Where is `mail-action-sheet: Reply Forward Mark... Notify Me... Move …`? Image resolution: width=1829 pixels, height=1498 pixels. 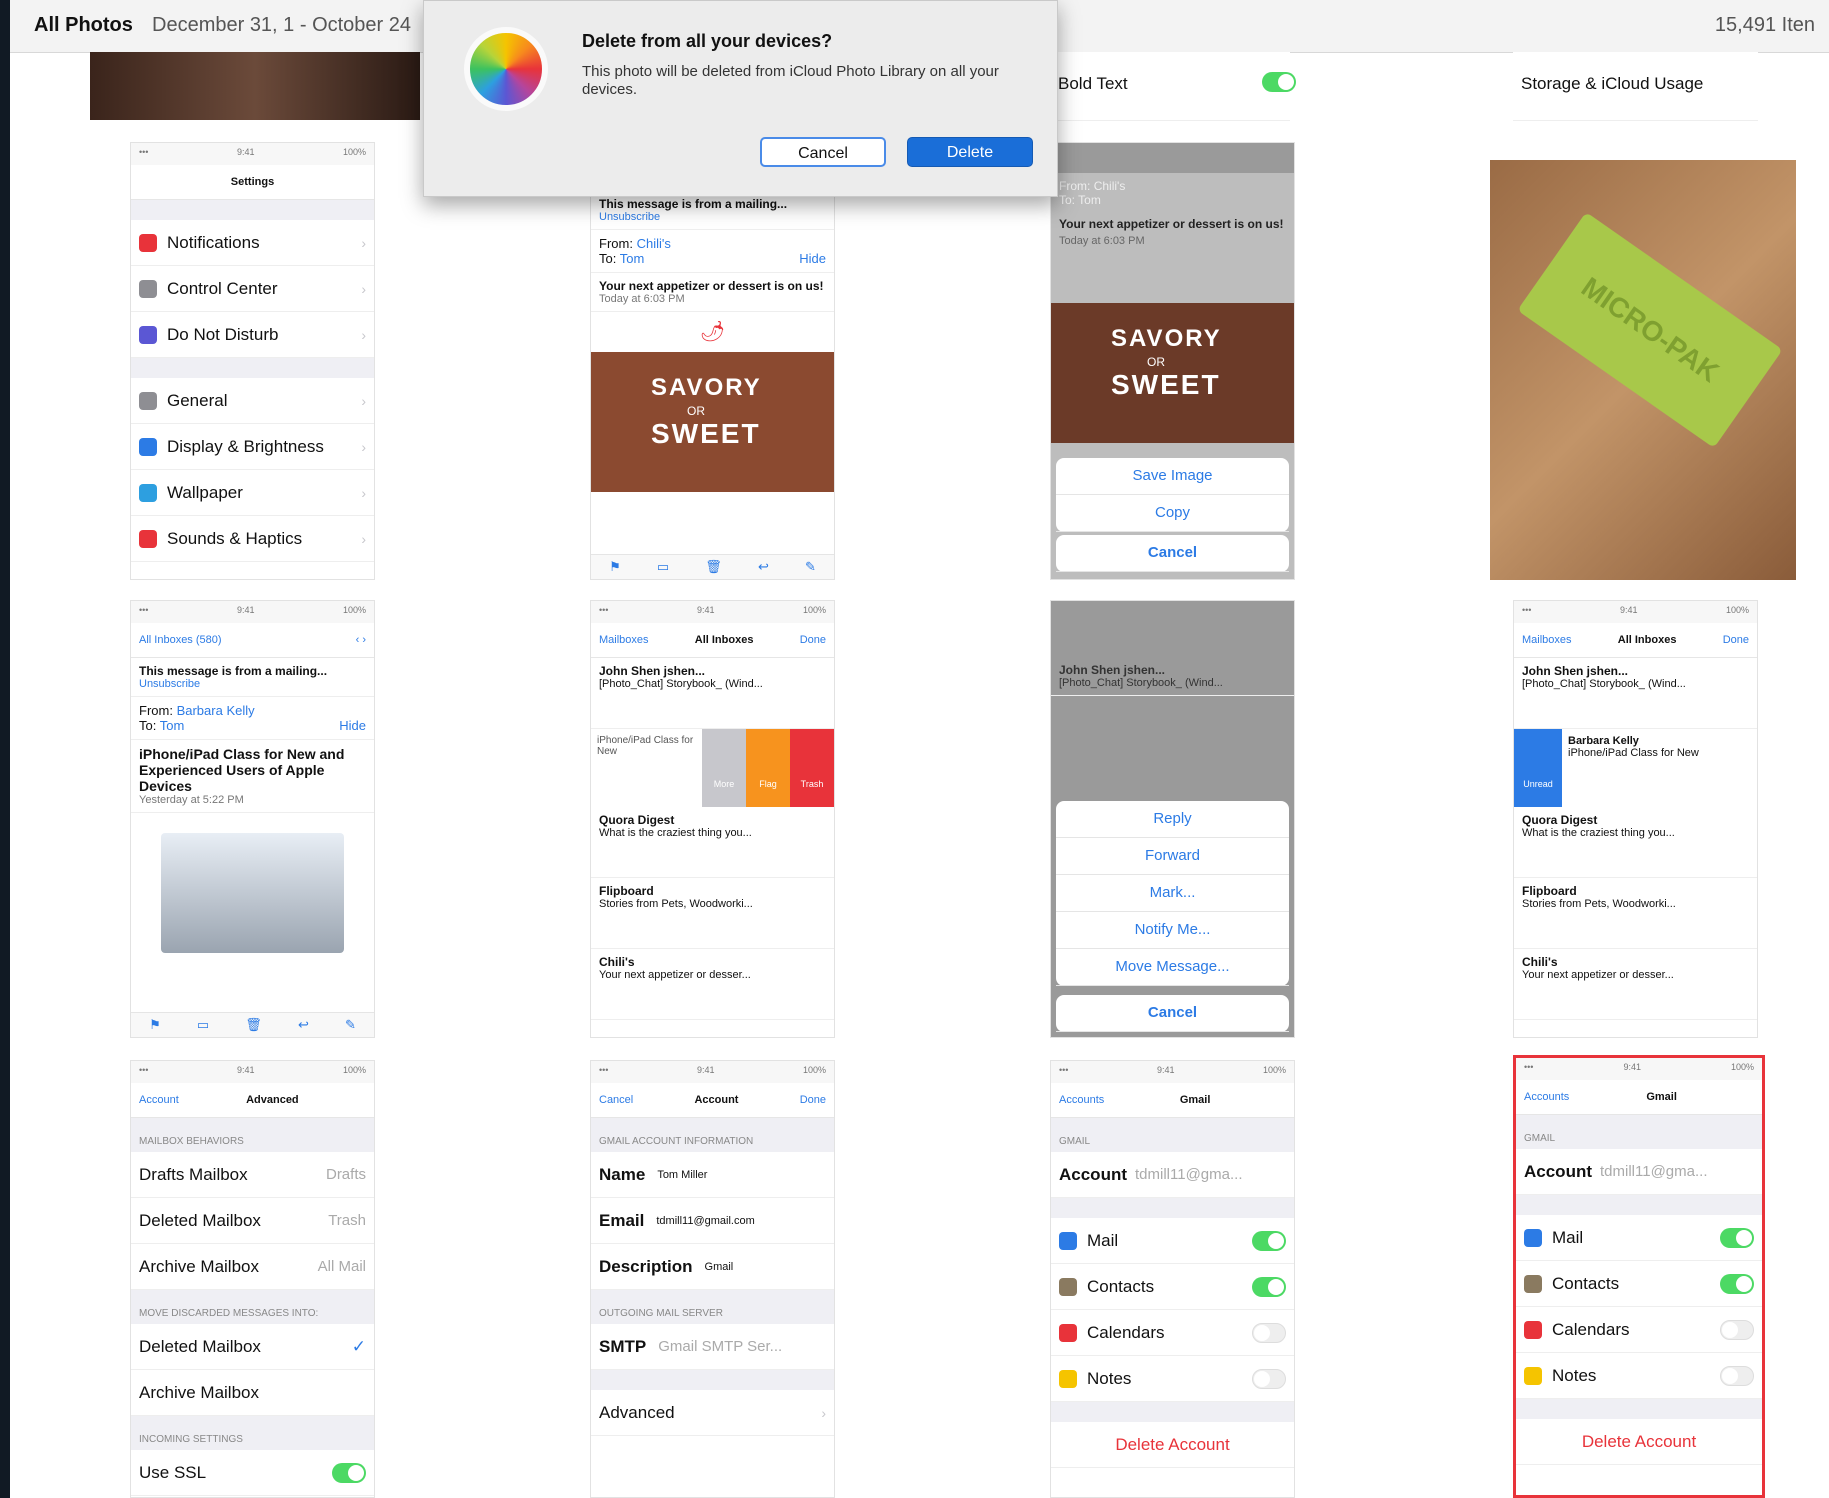
mail-action-sheet: Reply Forward Mark... Notify Me... Move … is located at coordinates (1172, 893).